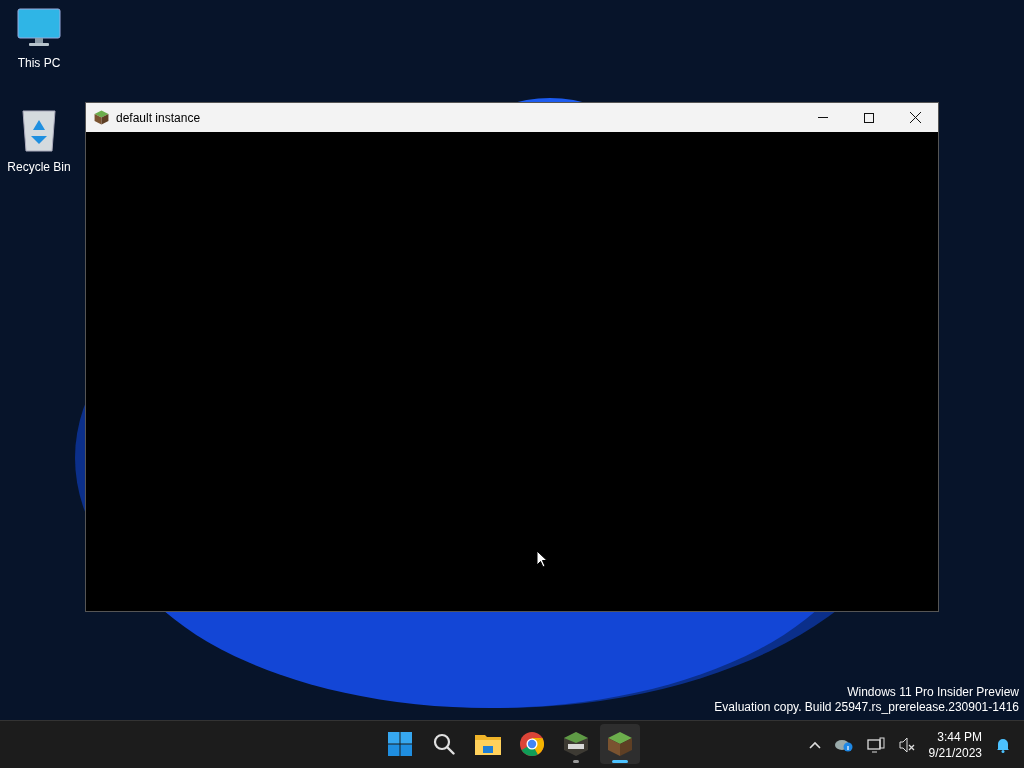  I want to click on recycle-bin-icon, so click(39, 130).